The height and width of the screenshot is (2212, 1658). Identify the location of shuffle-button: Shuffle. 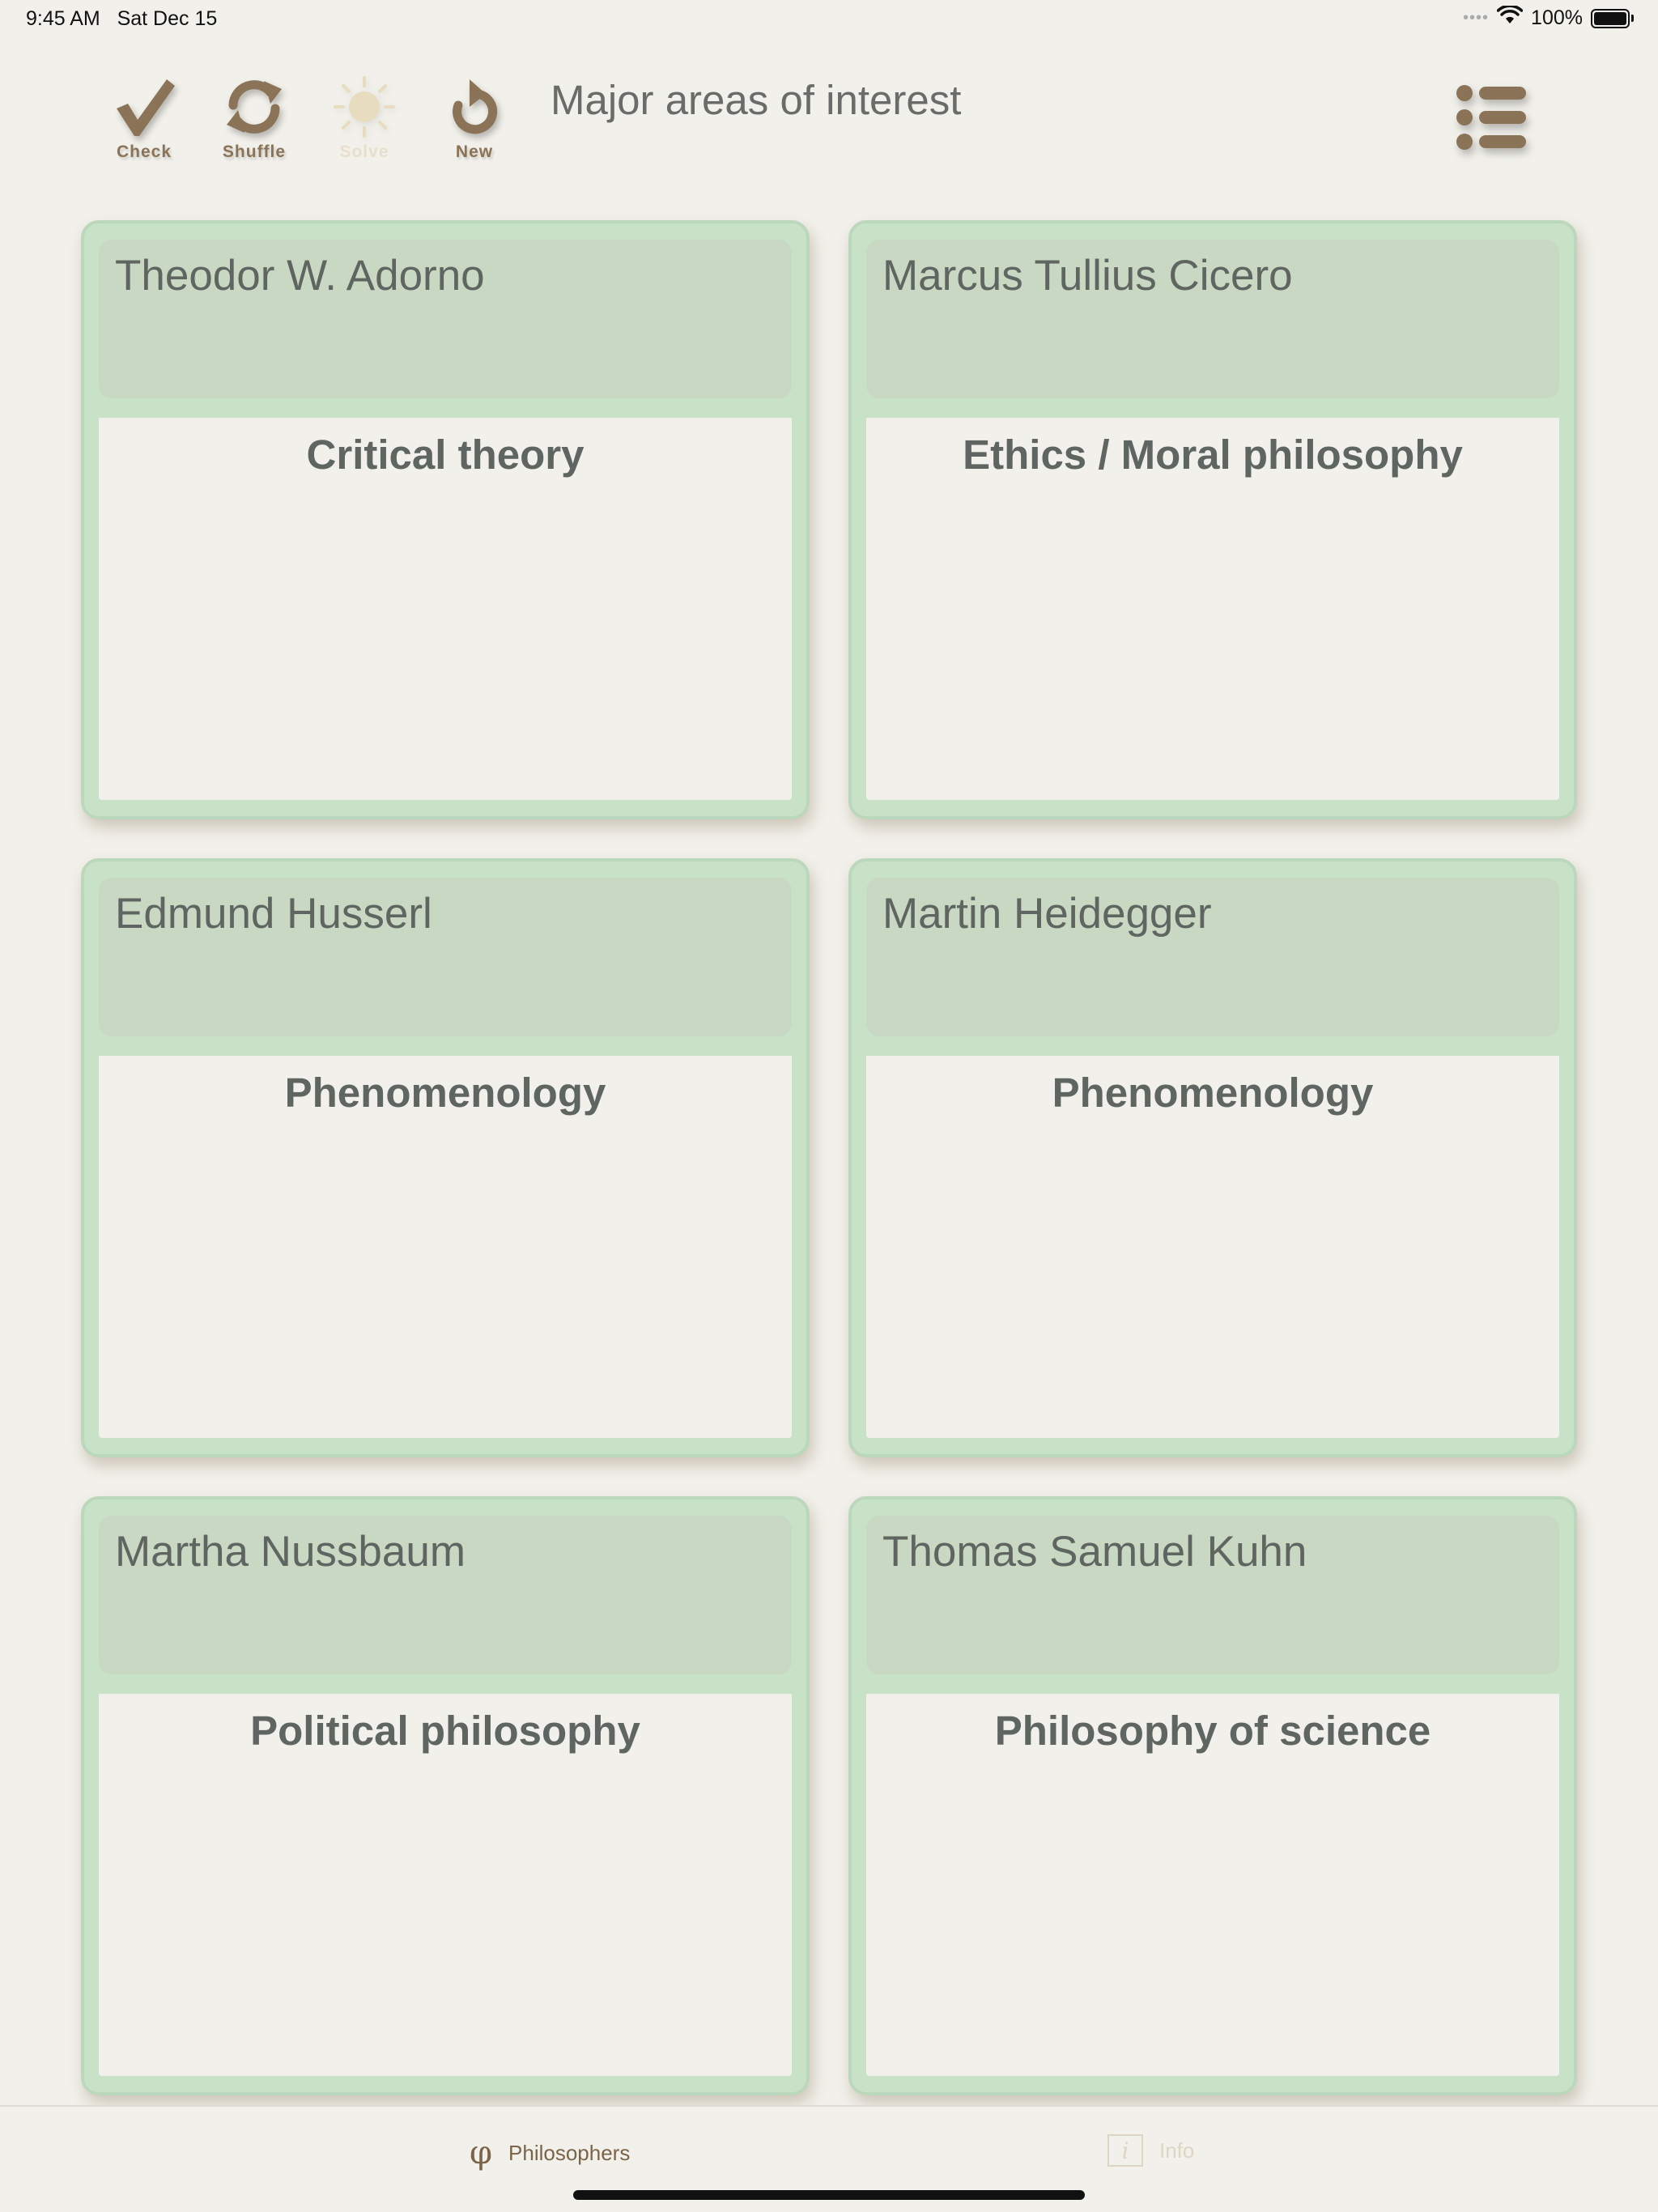
(254, 125).